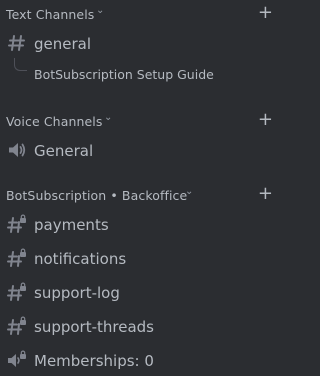 The width and height of the screenshot is (320, 376). I want to click on locked-speaker-icon, so click(17, 358).